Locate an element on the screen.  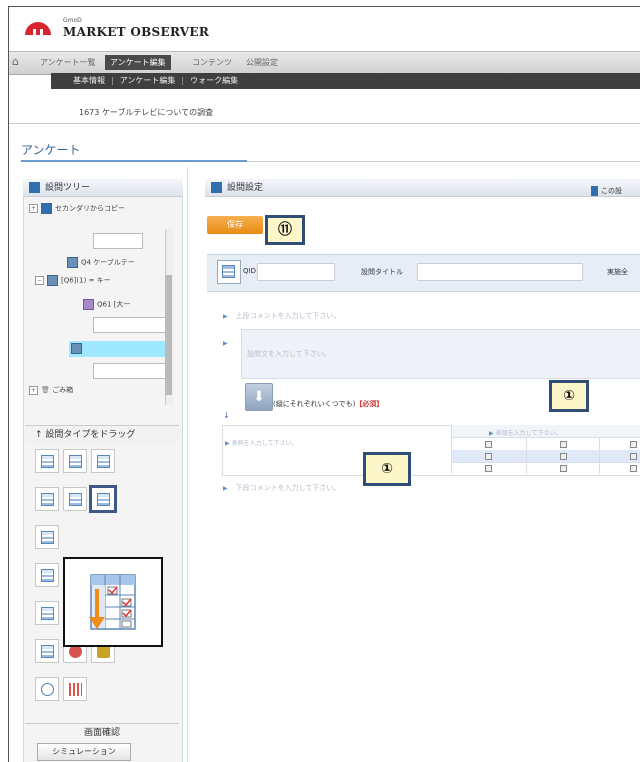
row-header-placeholder: 表側を入力して下さい。 is located at coordinates (264, 443).